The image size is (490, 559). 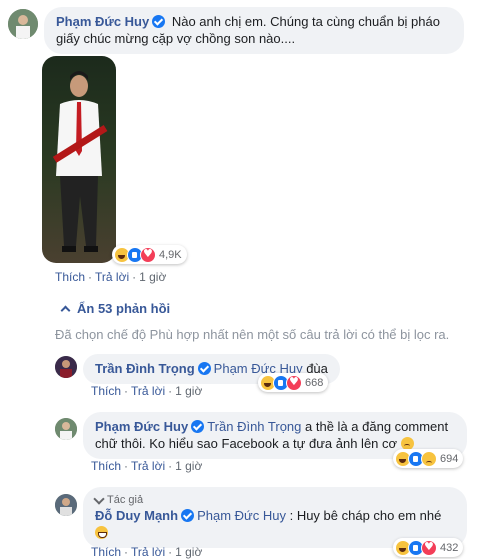 I want to click on comment-actions-main: Thích · Trả lời · 1 giờ, so click(x=111, y=277).